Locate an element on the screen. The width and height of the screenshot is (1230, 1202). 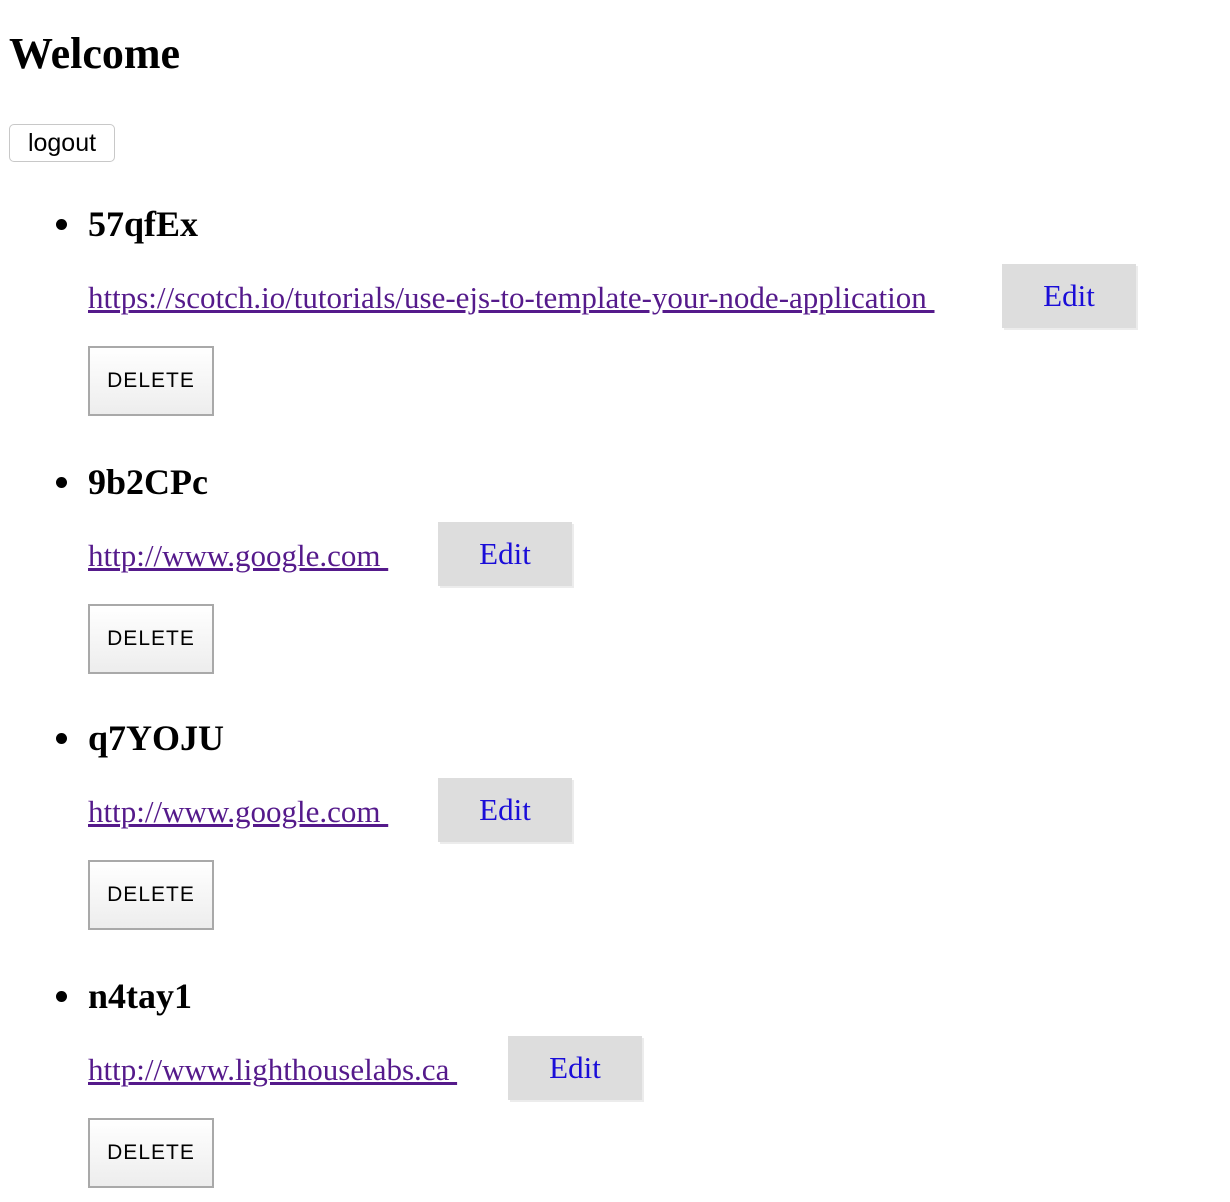
page-title: Welcome is located at coordinates (95, 53).